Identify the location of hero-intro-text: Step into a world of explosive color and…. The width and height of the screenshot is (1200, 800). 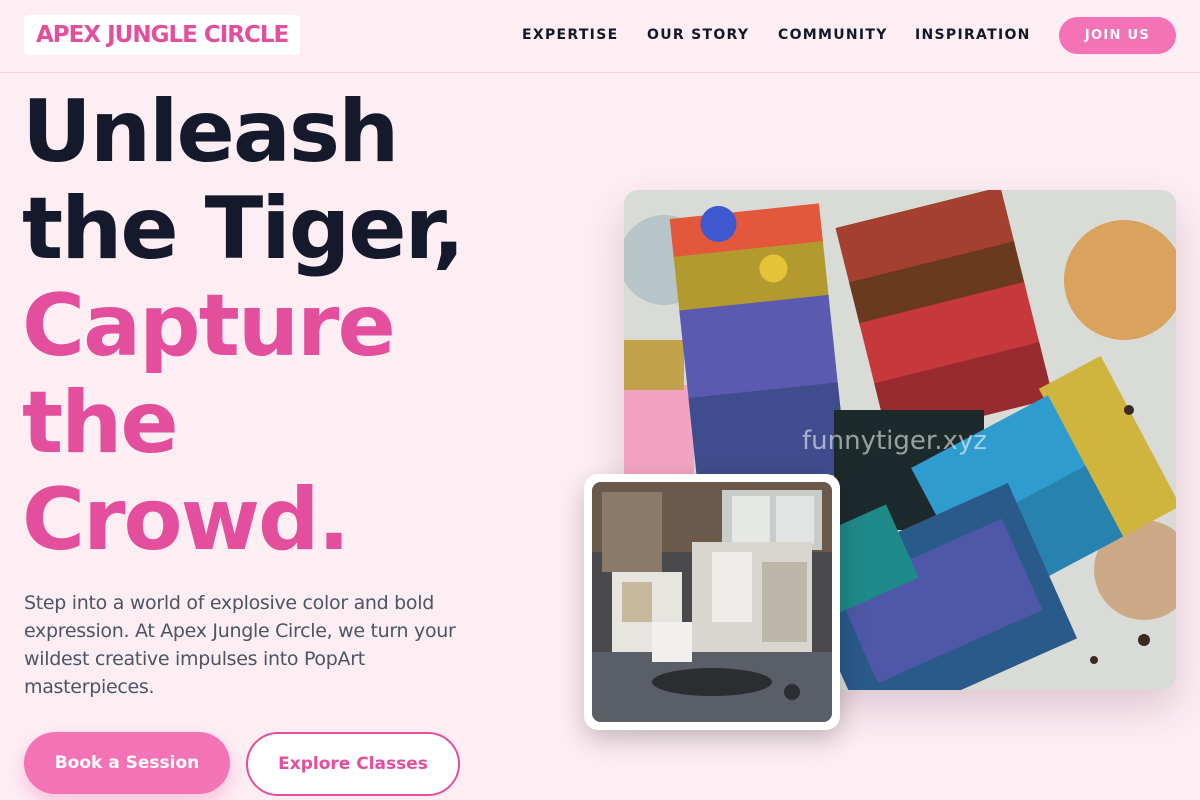
(240, 645).